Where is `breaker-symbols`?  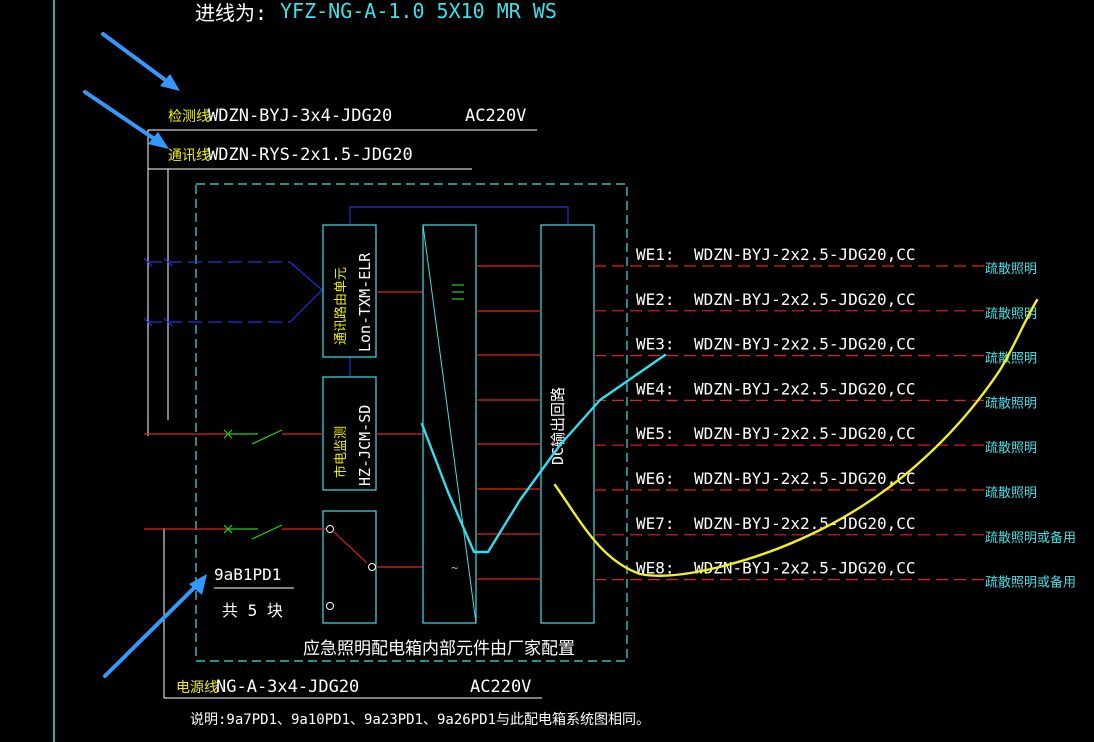 breaker-symbols is located at coordinates (253, 484).